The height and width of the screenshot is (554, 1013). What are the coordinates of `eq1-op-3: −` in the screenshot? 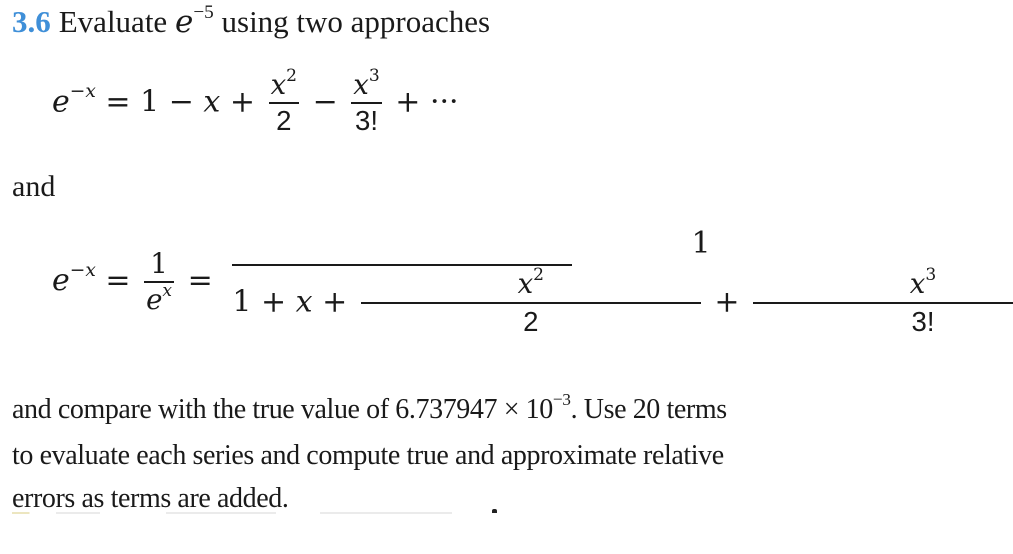 It's located at (325, 102).